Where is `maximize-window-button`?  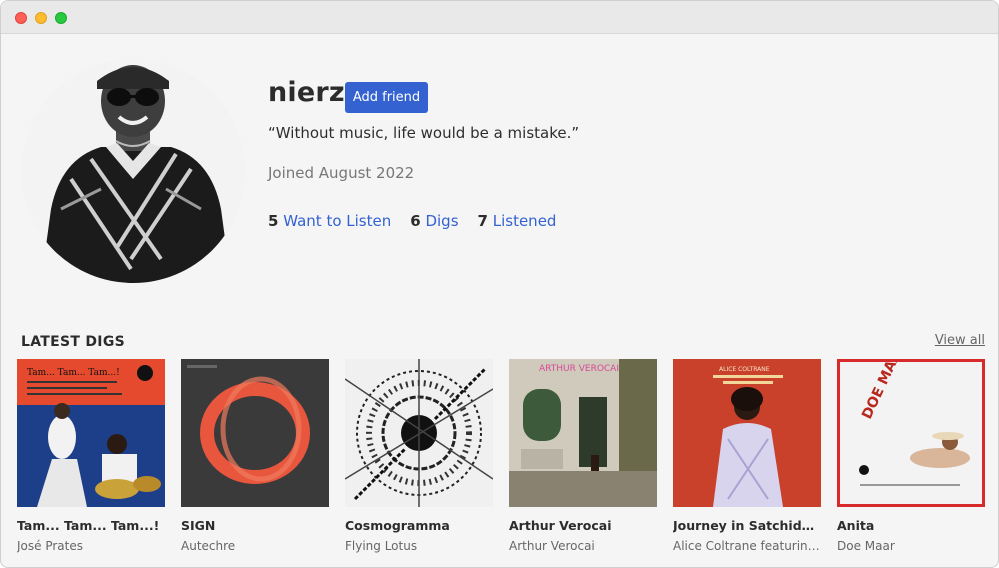
maximize-window-button is located at coordinates (61, 18).